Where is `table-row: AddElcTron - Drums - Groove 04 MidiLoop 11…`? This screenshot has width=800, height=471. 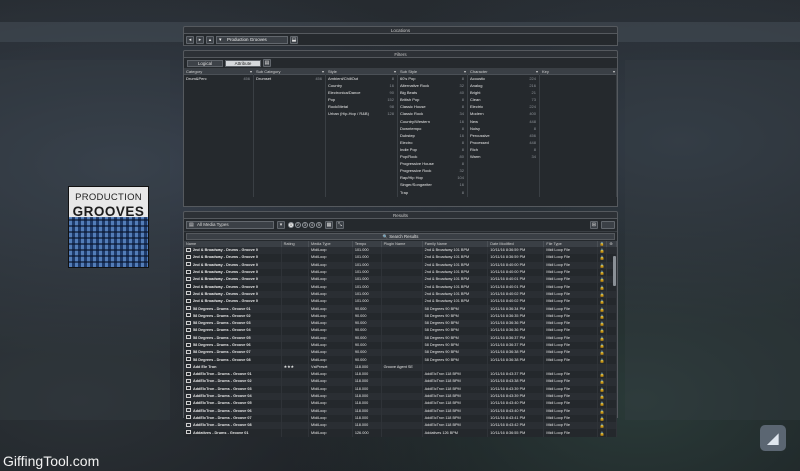
table-row: AddElcTron - Drums - Groove 04 MidiLoop 11… is located at coordinates (400, 396).